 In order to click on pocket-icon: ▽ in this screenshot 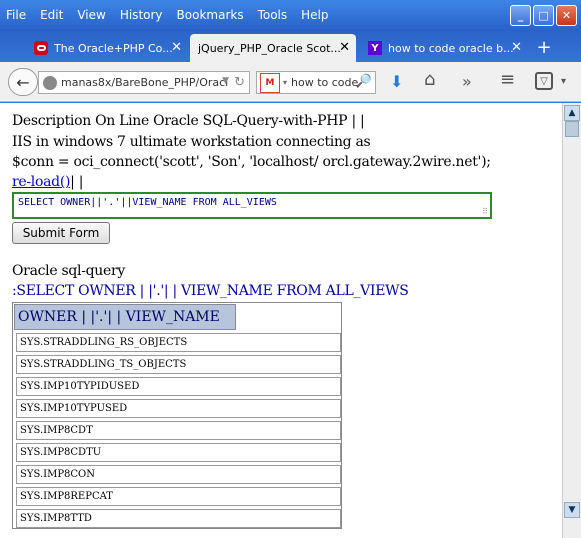, I will do `click(544, 81)`.